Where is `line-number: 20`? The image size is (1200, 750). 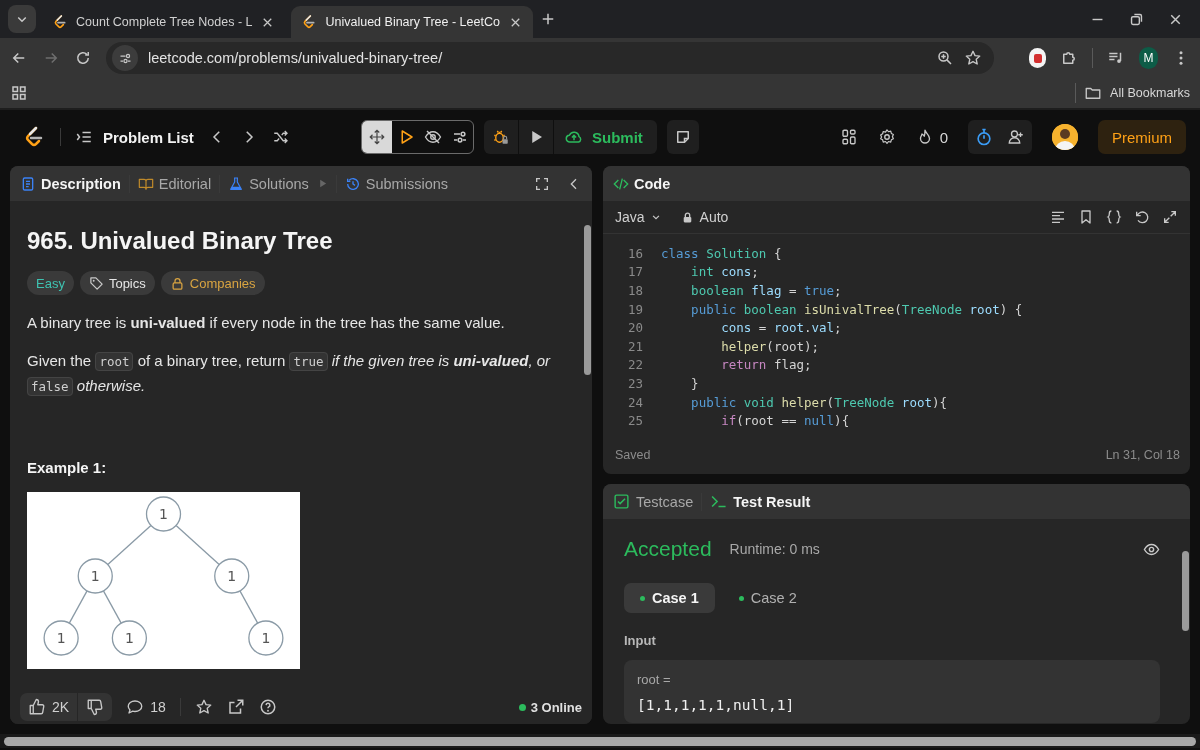 line-number: 20 is located at coordinates (635, 328).